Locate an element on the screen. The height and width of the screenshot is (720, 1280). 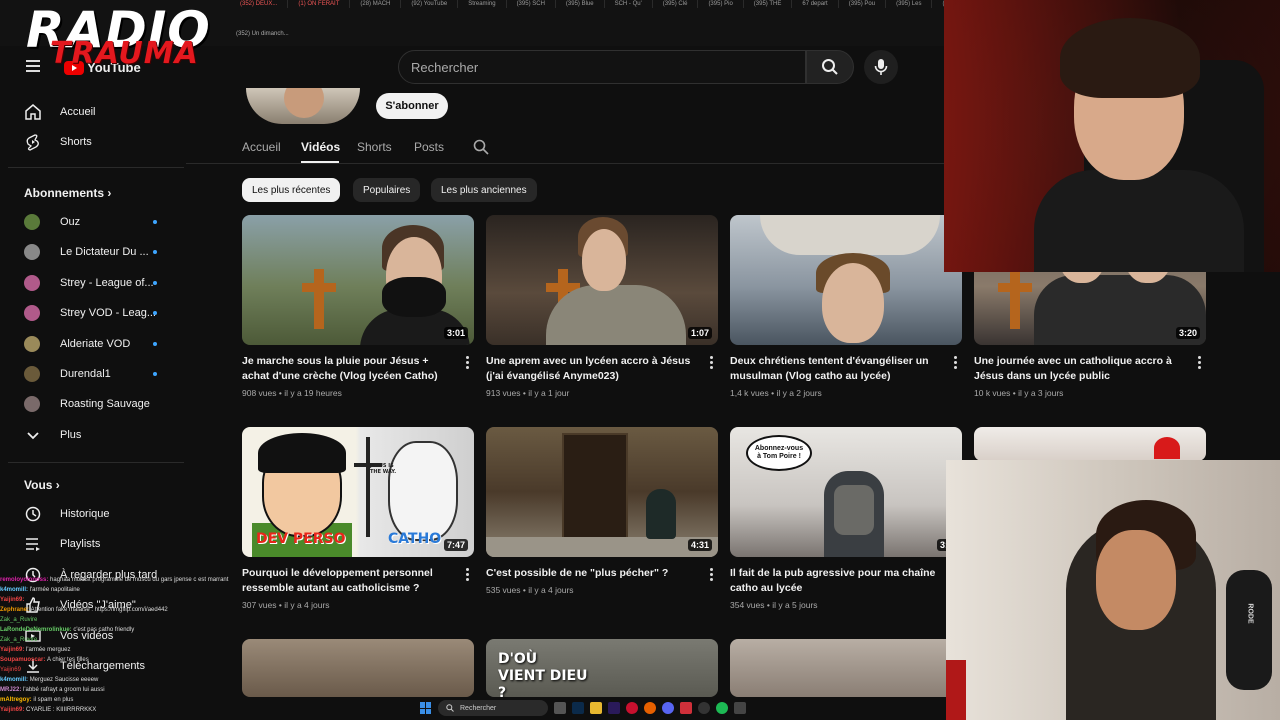
opera-icon is located at coordinates (632, 708).